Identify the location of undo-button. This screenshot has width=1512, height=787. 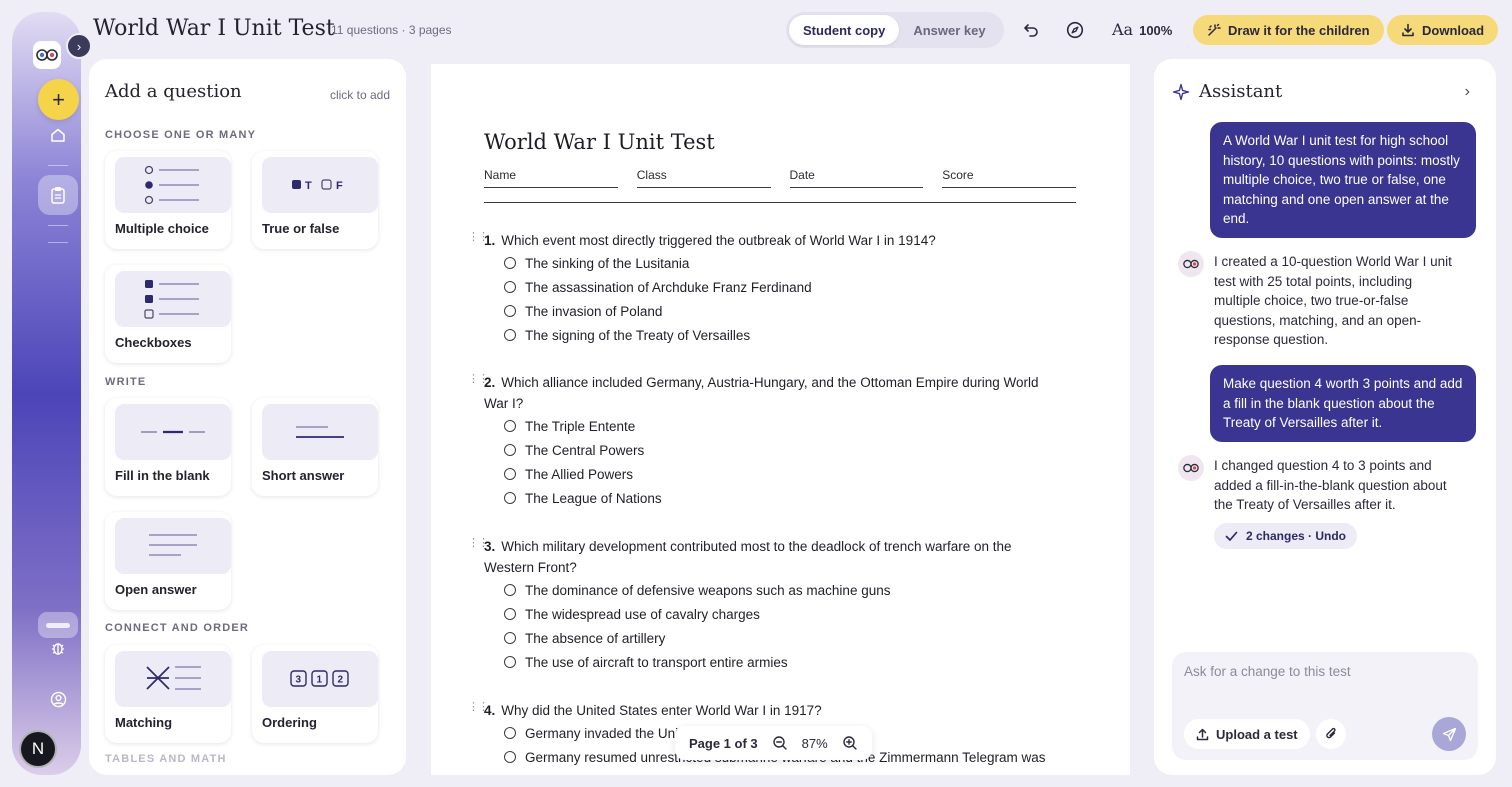
(1031, 30).